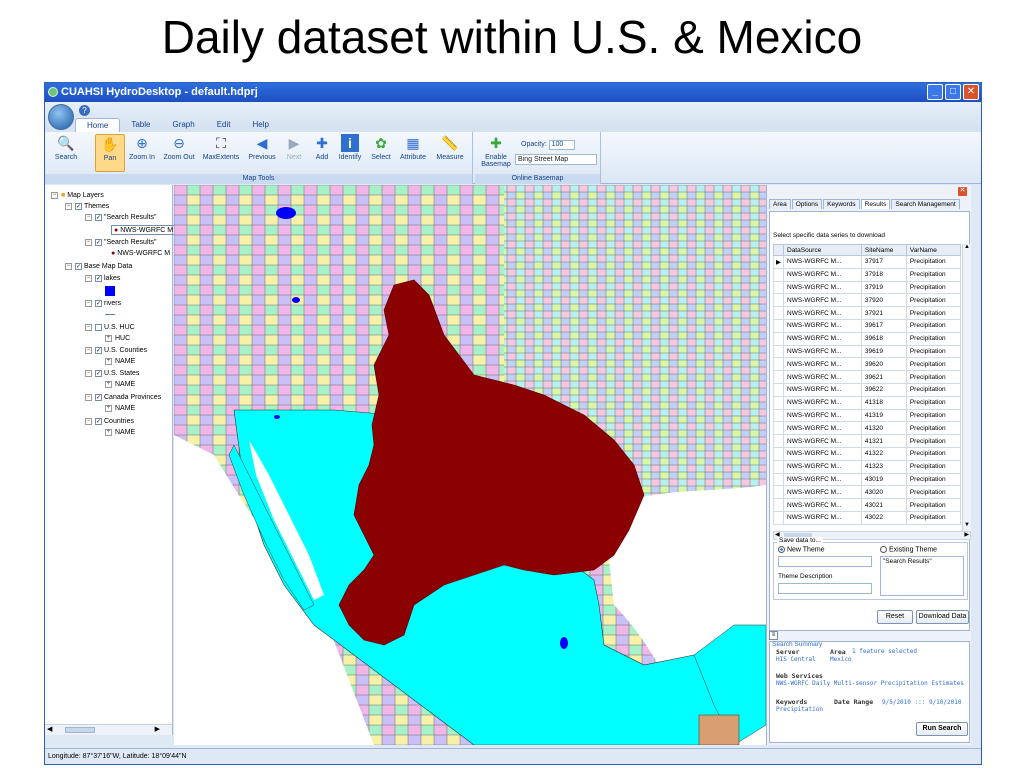  What do you see at coordinates (120, 385) in the screenshot?
I see `tree-states-name: + NAME` at bounding box center [120, 385].